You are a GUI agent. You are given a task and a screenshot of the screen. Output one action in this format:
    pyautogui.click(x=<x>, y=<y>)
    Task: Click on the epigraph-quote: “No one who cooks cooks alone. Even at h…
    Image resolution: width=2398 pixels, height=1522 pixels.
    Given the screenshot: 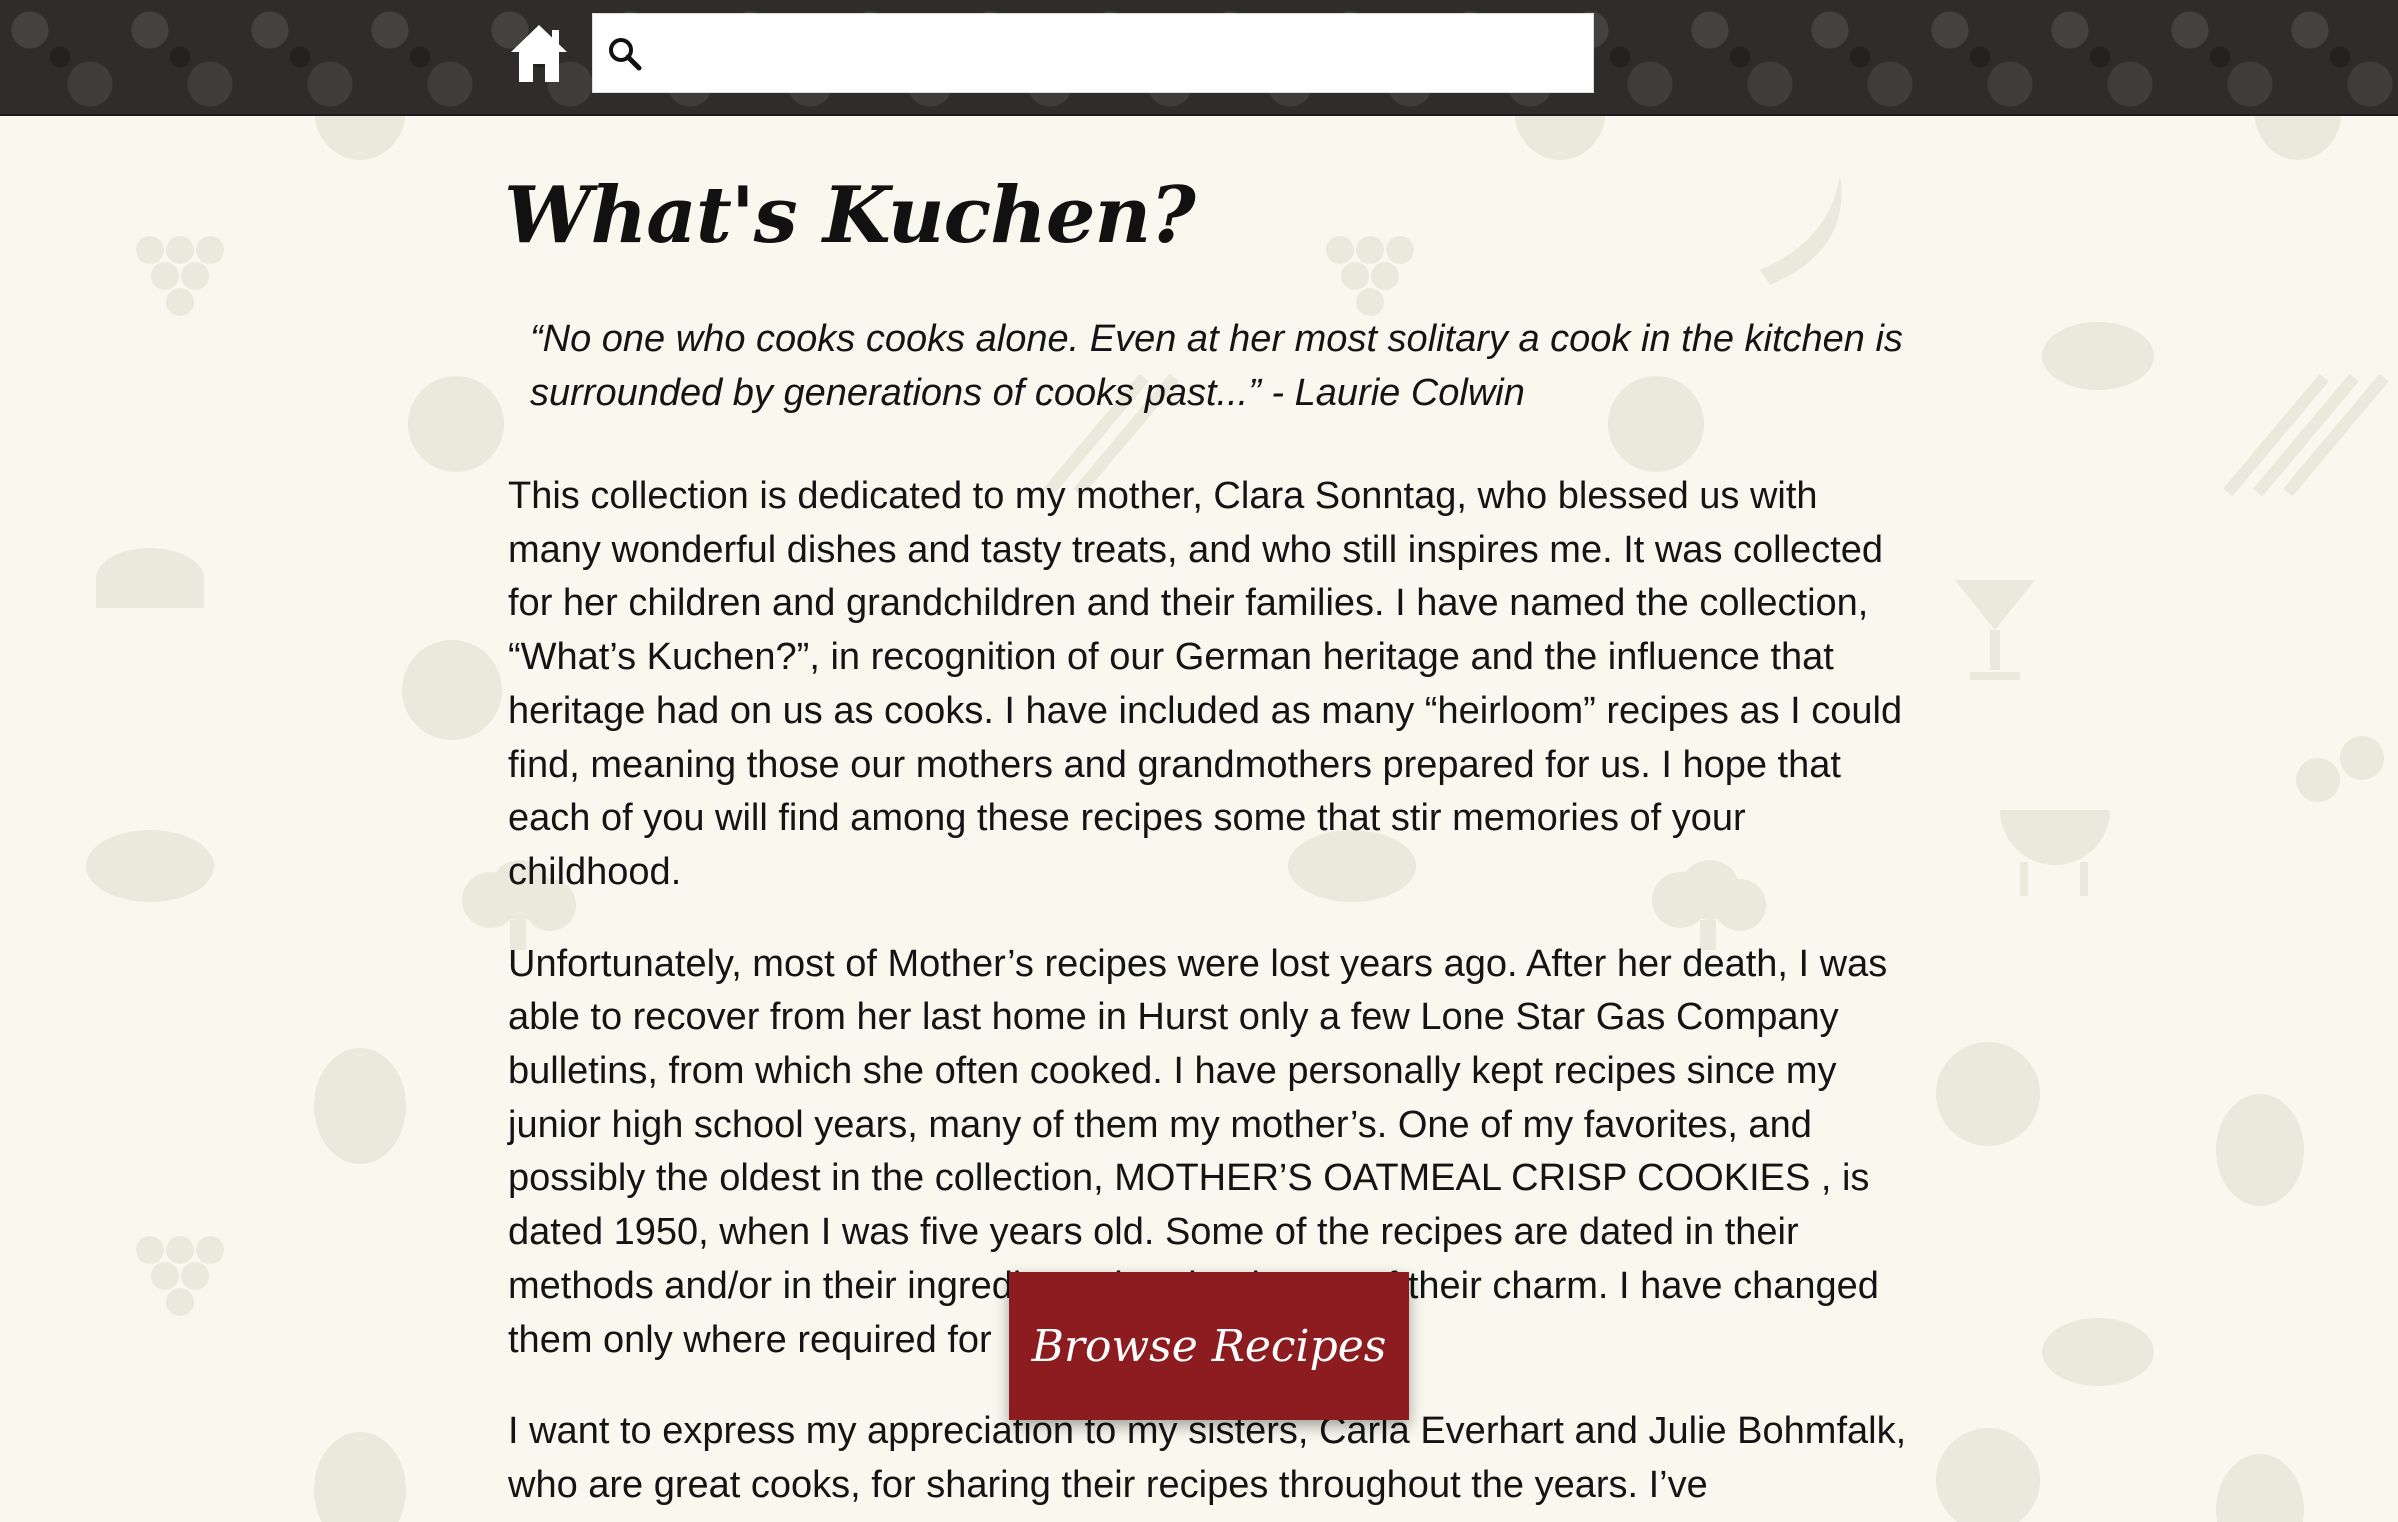 What is the action you would take?
    pyautogui.click(x=1216, y=366)
    